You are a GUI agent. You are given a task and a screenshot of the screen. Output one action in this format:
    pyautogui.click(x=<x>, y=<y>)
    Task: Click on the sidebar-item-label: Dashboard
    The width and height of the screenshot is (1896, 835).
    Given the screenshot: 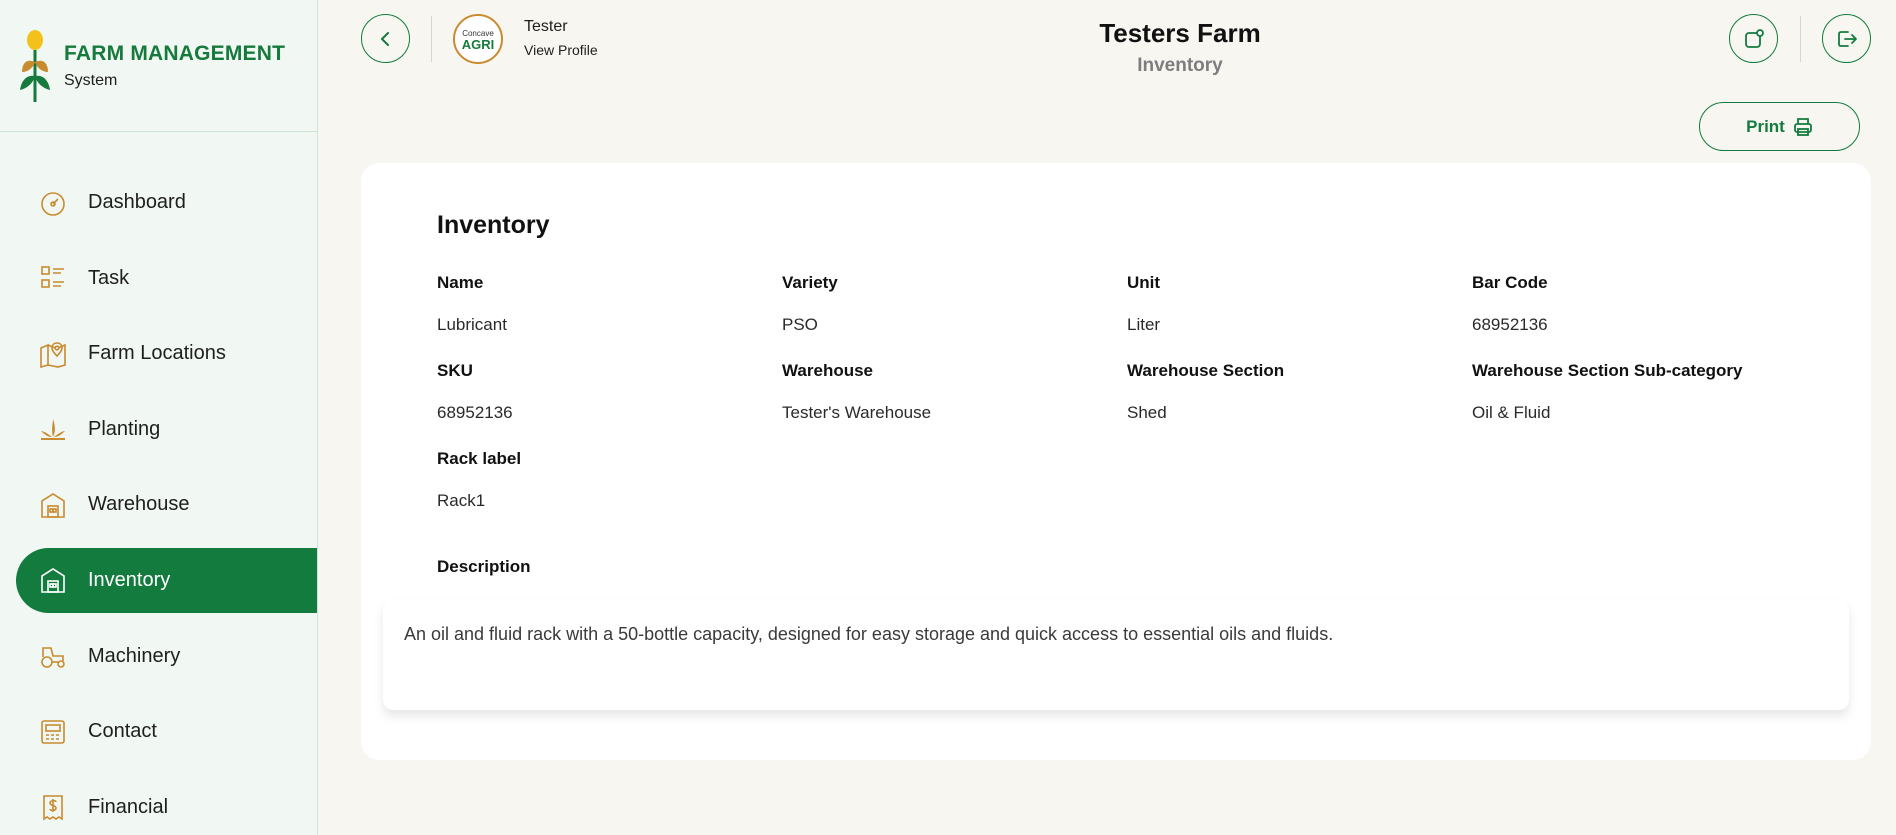 What is the action you would take?
    pyautogui.click(x=137, y=202)
    